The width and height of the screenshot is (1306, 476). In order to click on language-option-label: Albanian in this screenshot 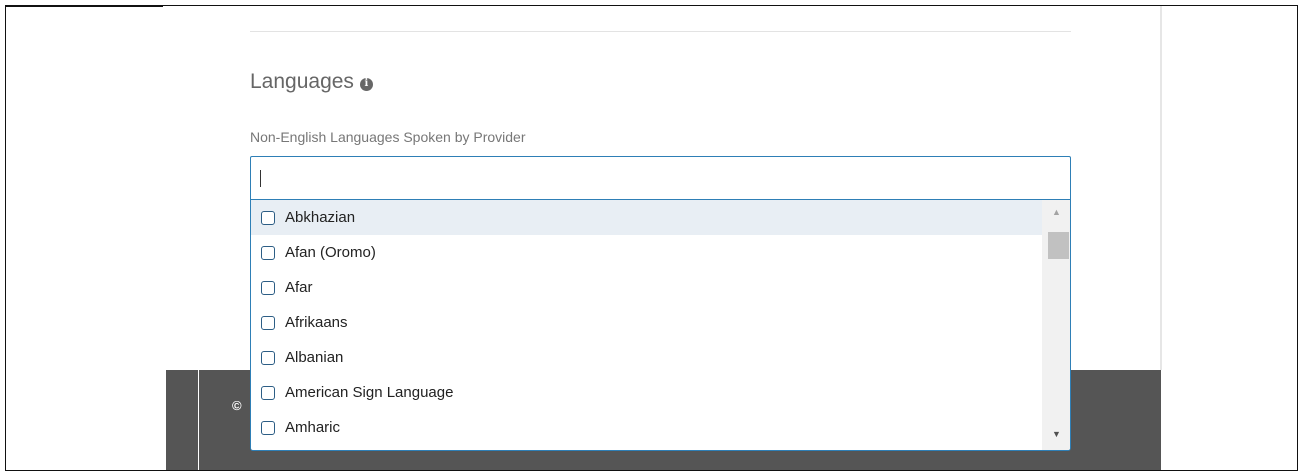, I will do `click(314, 357)`.